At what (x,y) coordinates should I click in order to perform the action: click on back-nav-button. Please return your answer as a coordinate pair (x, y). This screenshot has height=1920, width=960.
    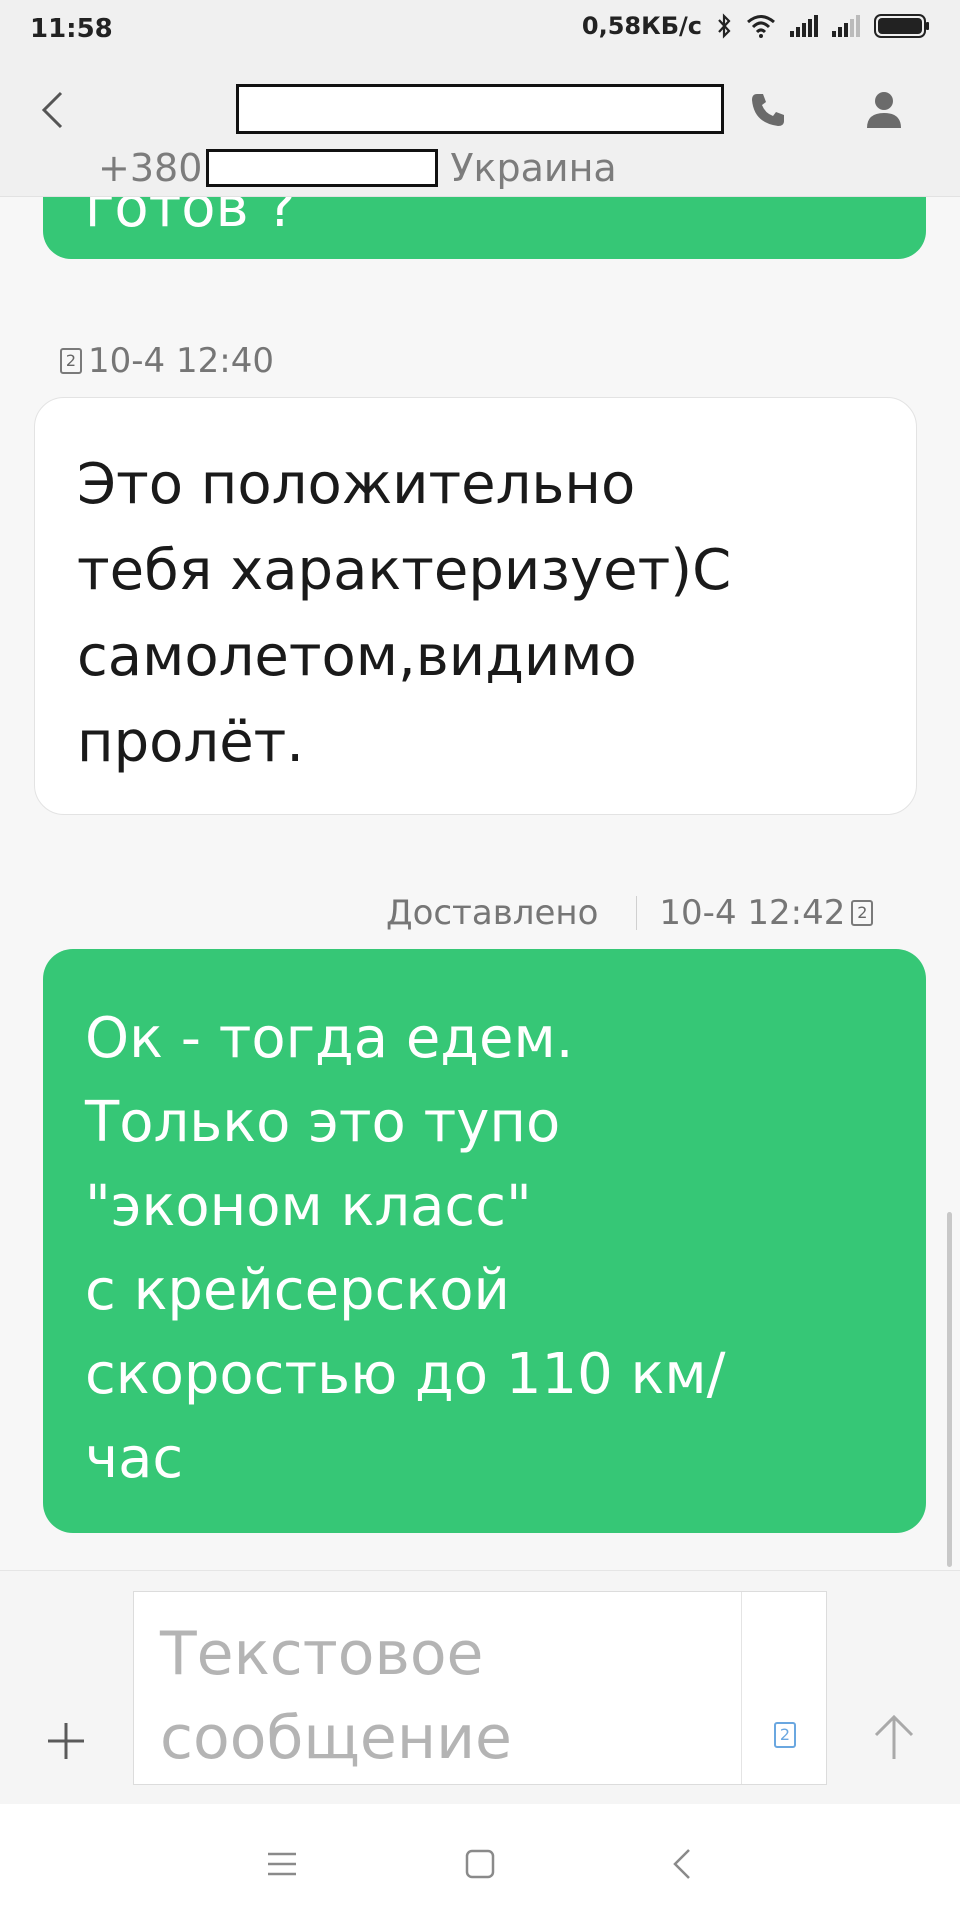
    Looking at the image, I should click on (682, 1864).